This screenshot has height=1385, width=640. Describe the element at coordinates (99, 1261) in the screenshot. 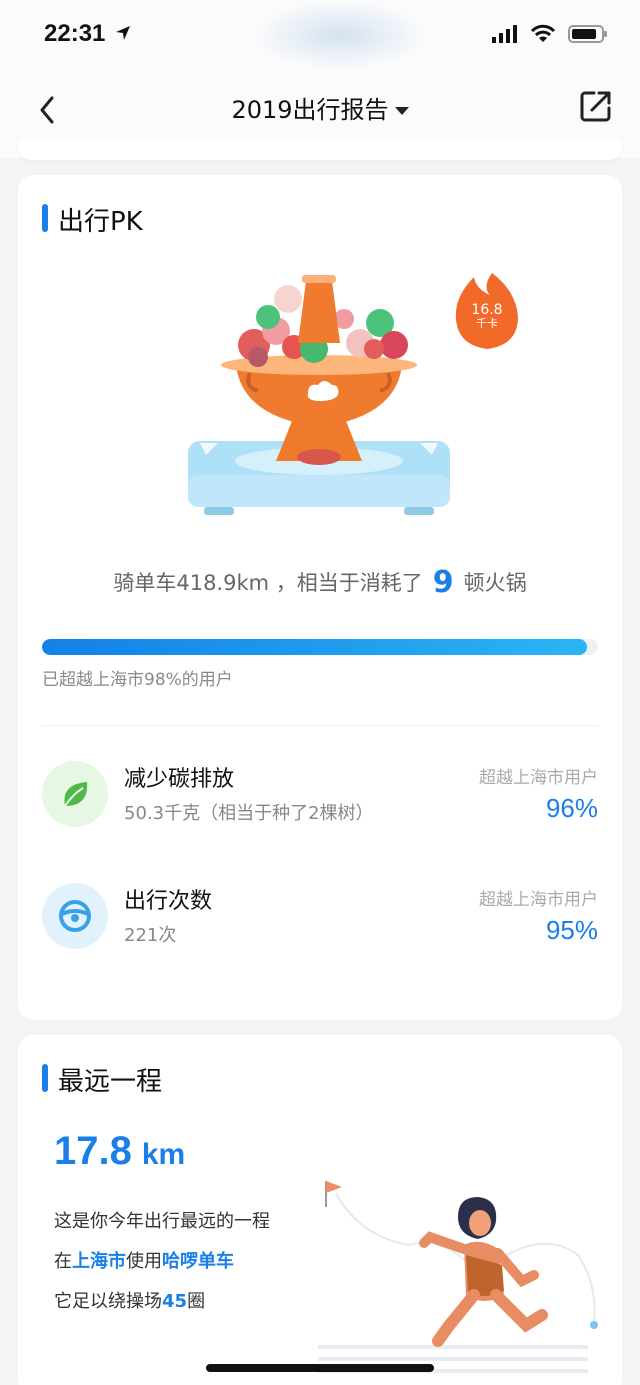

I see `city-name: 上海市` at that location.